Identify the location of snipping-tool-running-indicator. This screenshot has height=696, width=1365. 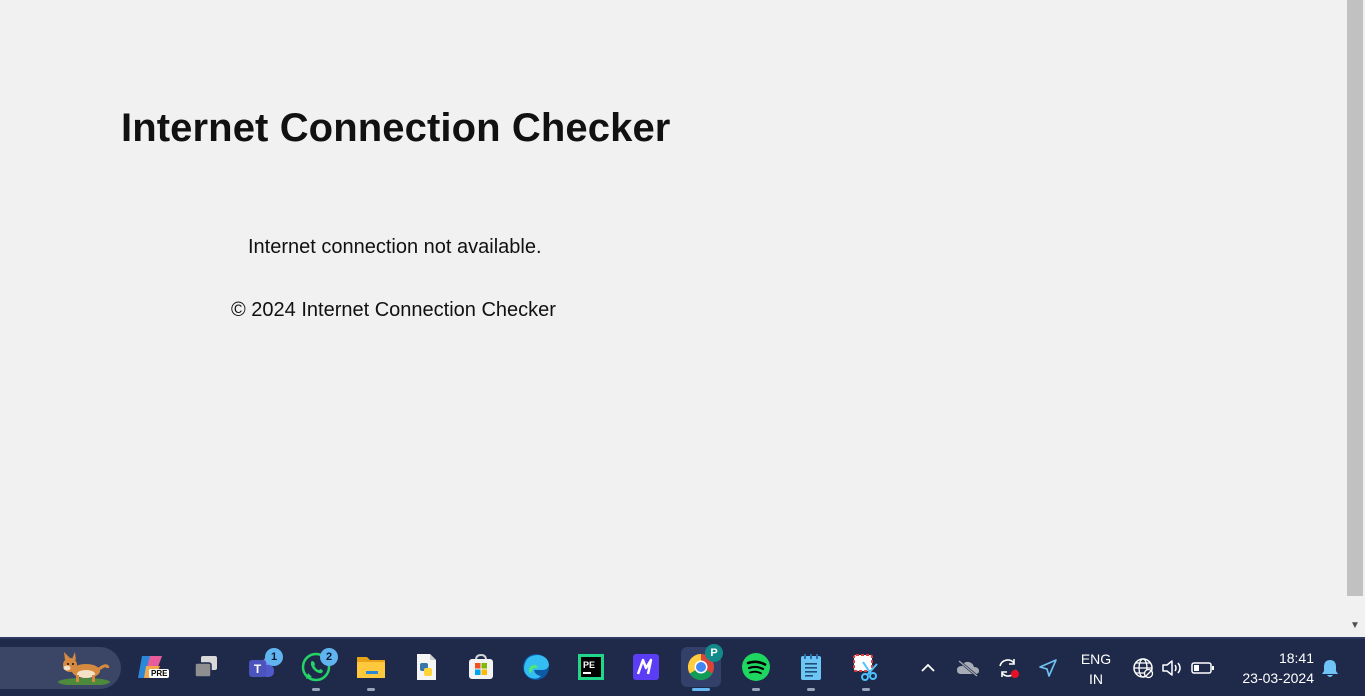
(866, 689).